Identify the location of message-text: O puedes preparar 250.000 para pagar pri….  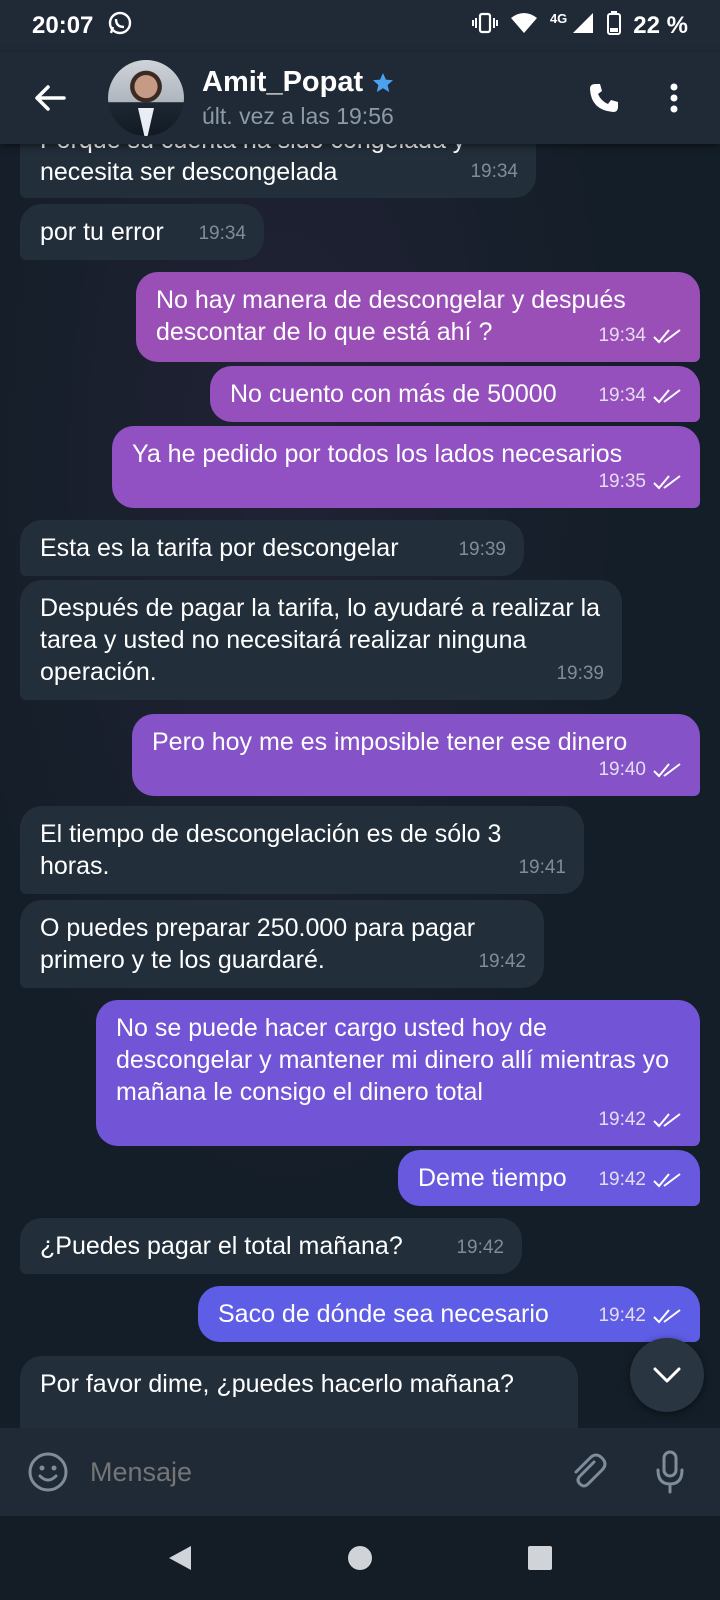
(258, 944).